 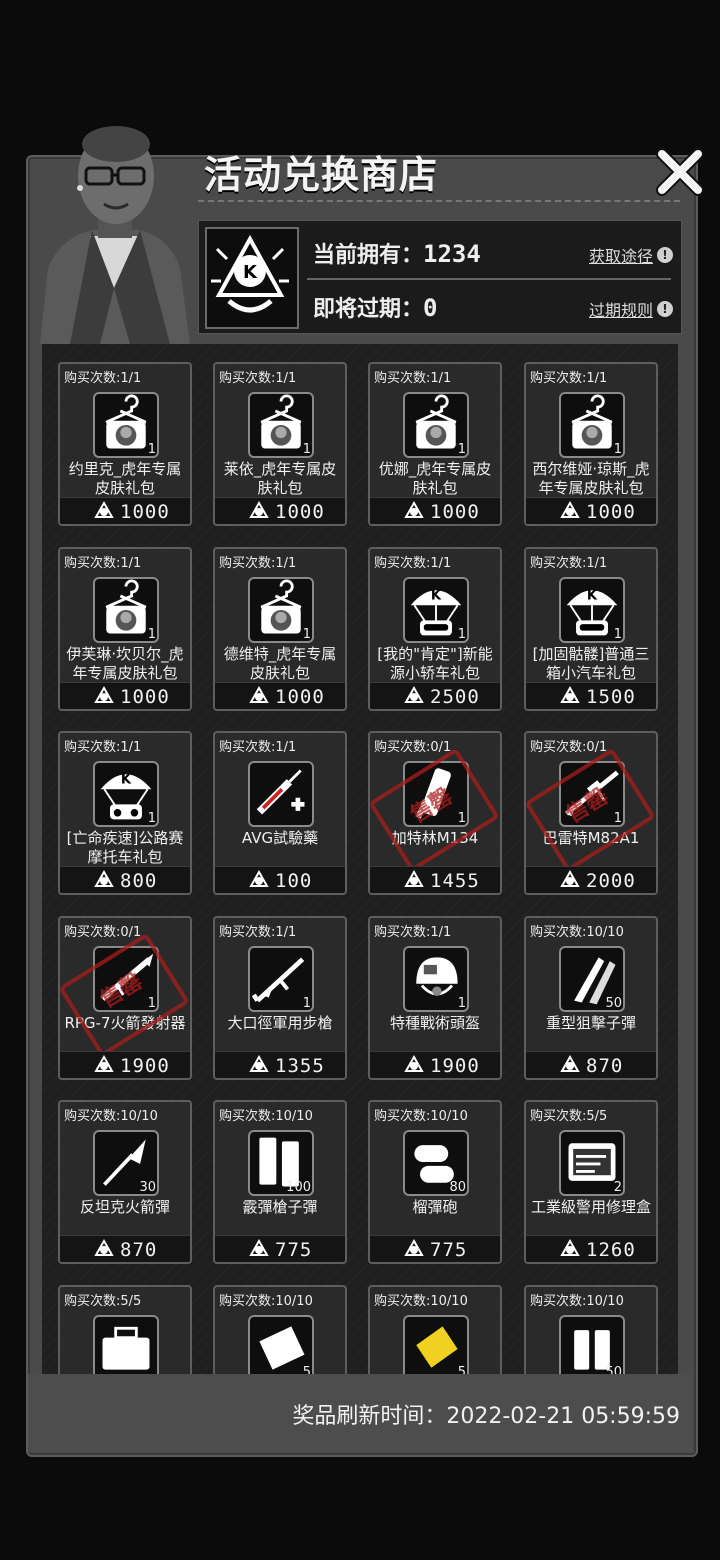 I want to click on item-name: 反坦克火箭彈, so click(x=124, y=1207).